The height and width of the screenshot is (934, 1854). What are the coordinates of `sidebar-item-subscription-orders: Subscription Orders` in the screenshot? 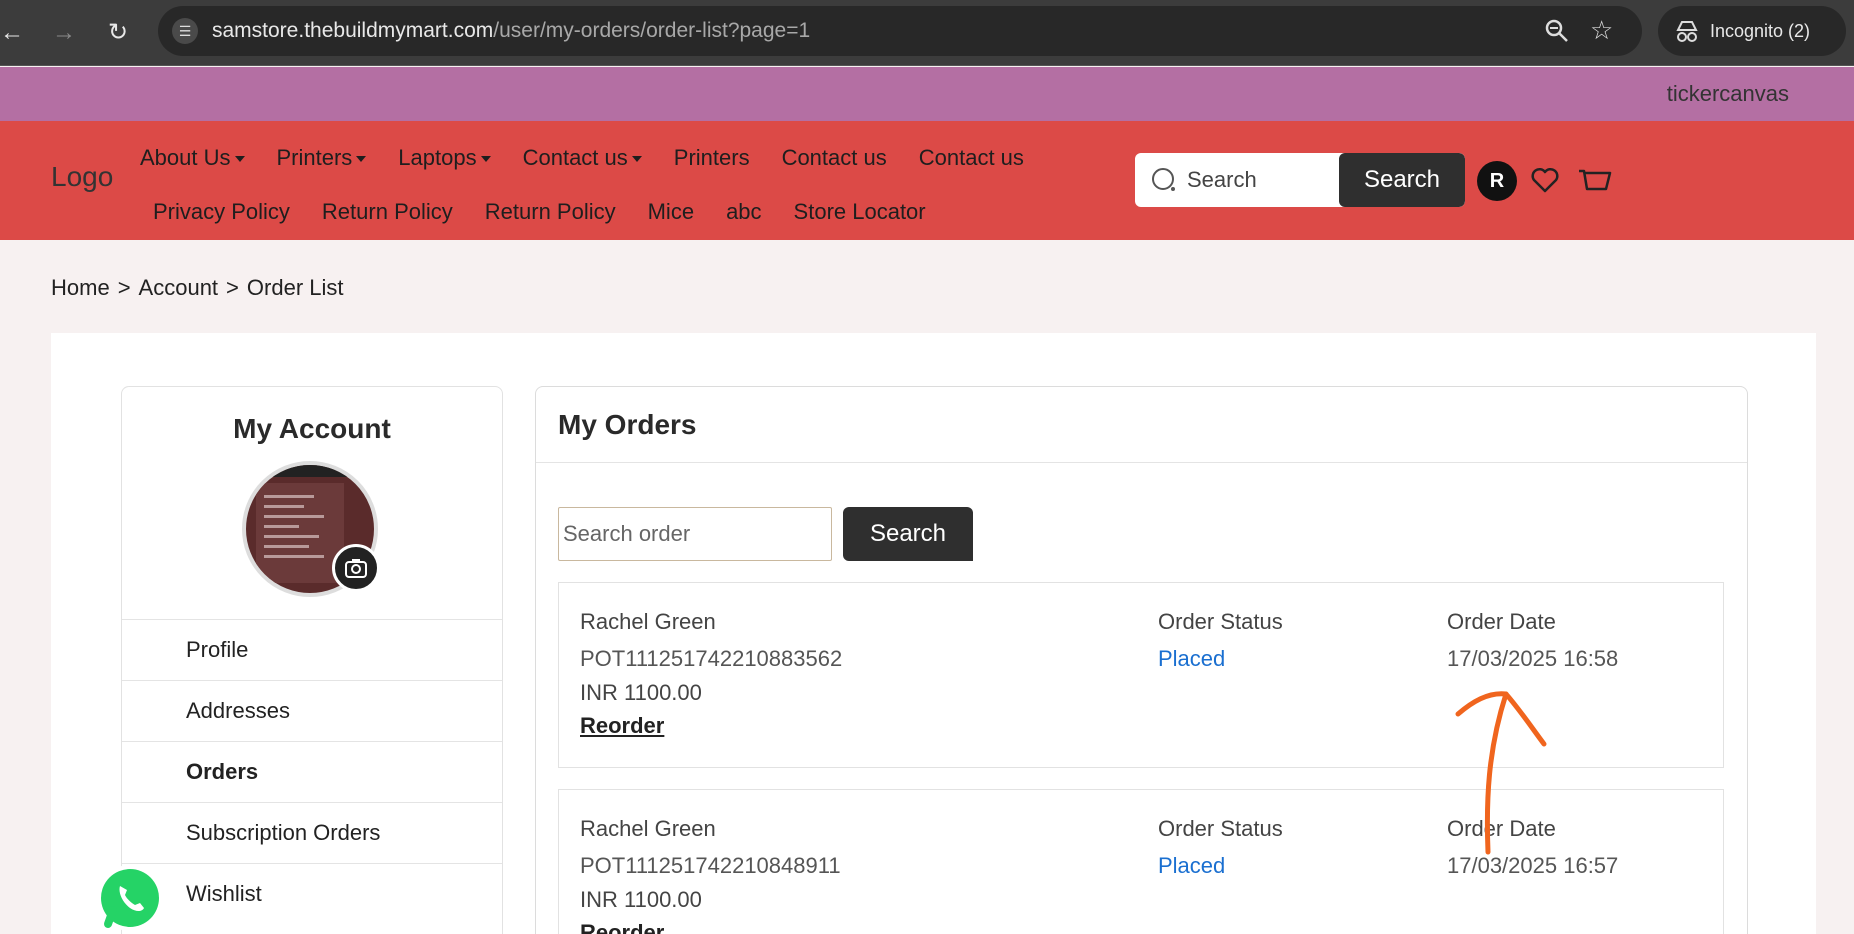 It's located at (312, 832).